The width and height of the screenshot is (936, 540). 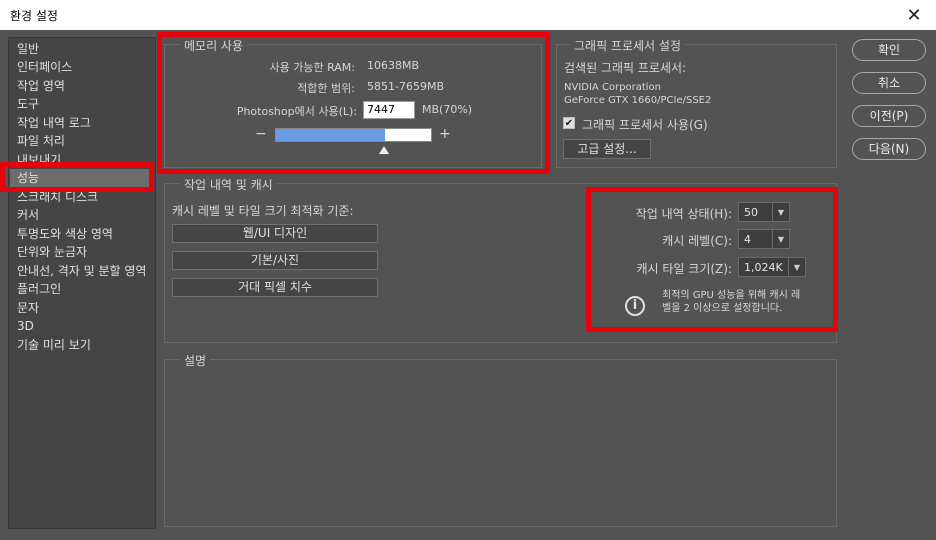 What do you see at coordinates (85, 104) in the screenshot?
I see `sidebar-item-tools: 도구` at bounding box center [85, 104].